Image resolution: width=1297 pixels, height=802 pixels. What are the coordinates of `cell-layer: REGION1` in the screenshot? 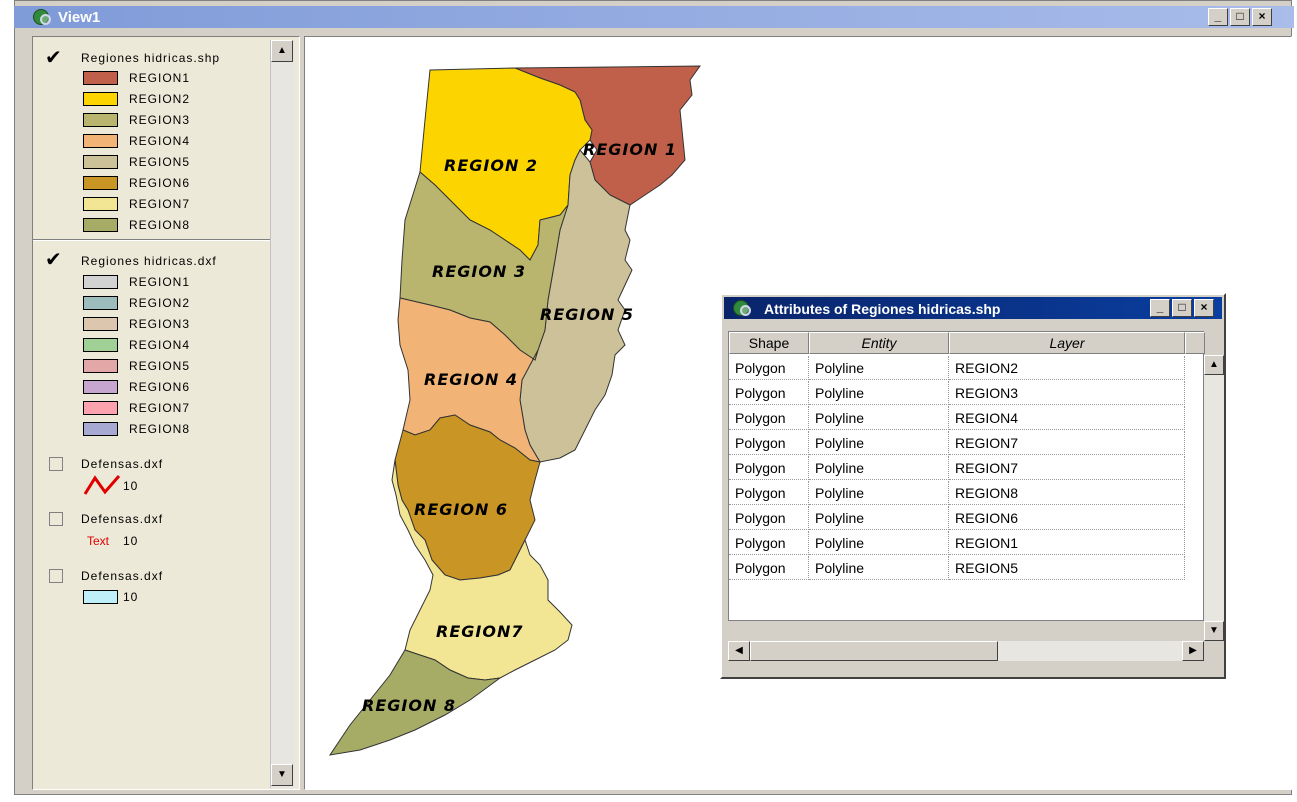 It's located at (1067, 543).